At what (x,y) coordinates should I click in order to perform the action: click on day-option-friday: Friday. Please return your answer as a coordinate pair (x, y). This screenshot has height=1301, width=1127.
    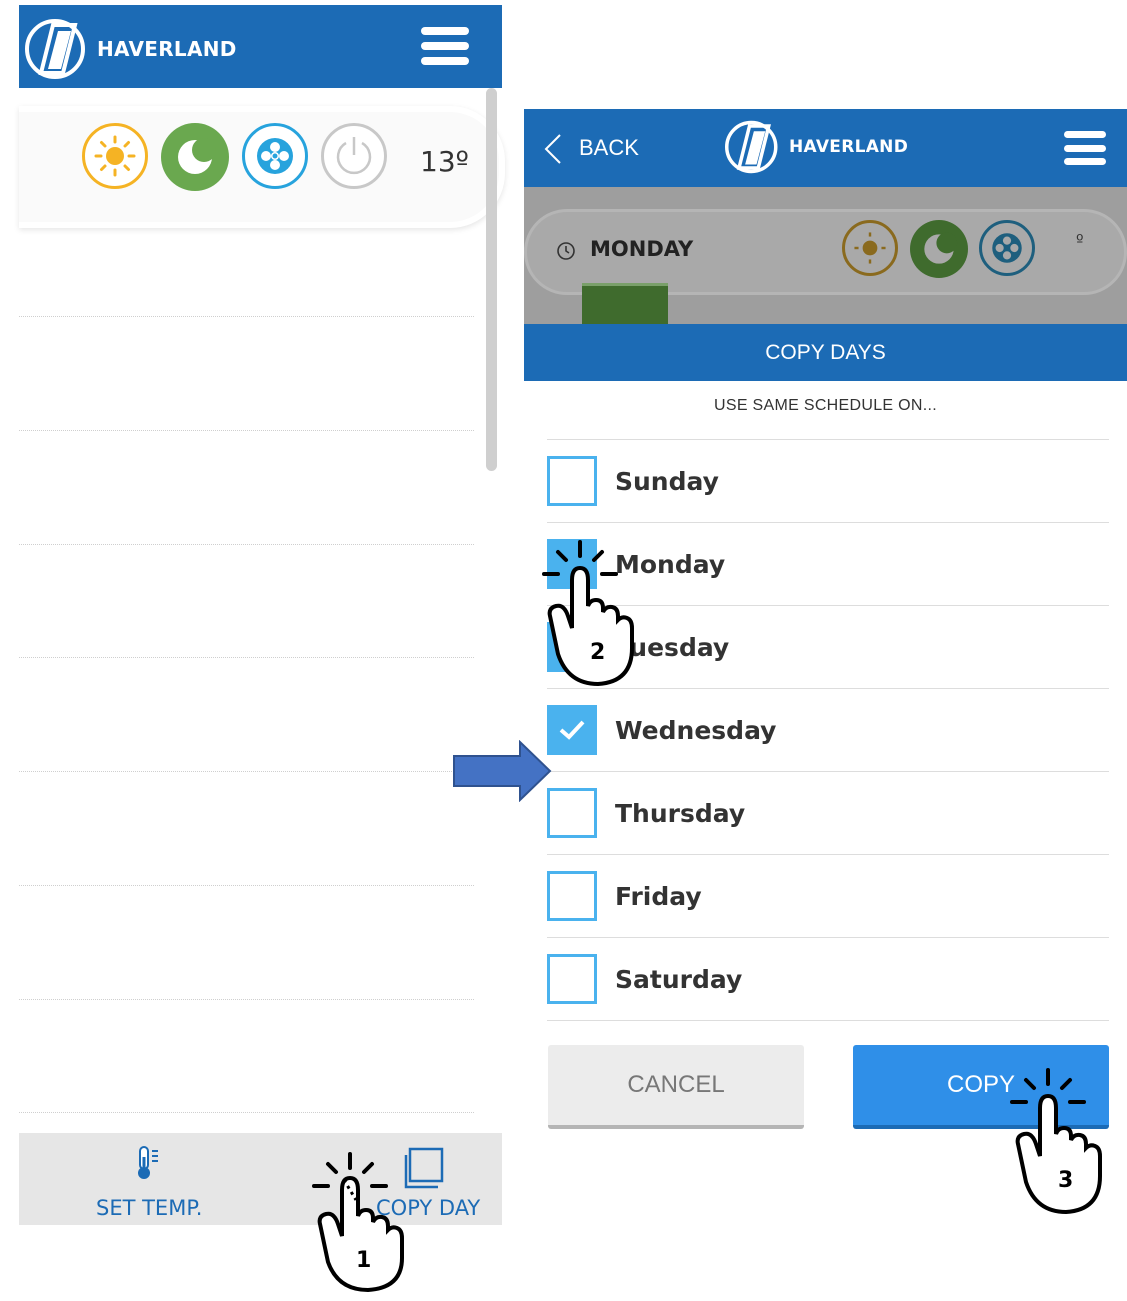
    Looking at the image, I should click on (828, 896).